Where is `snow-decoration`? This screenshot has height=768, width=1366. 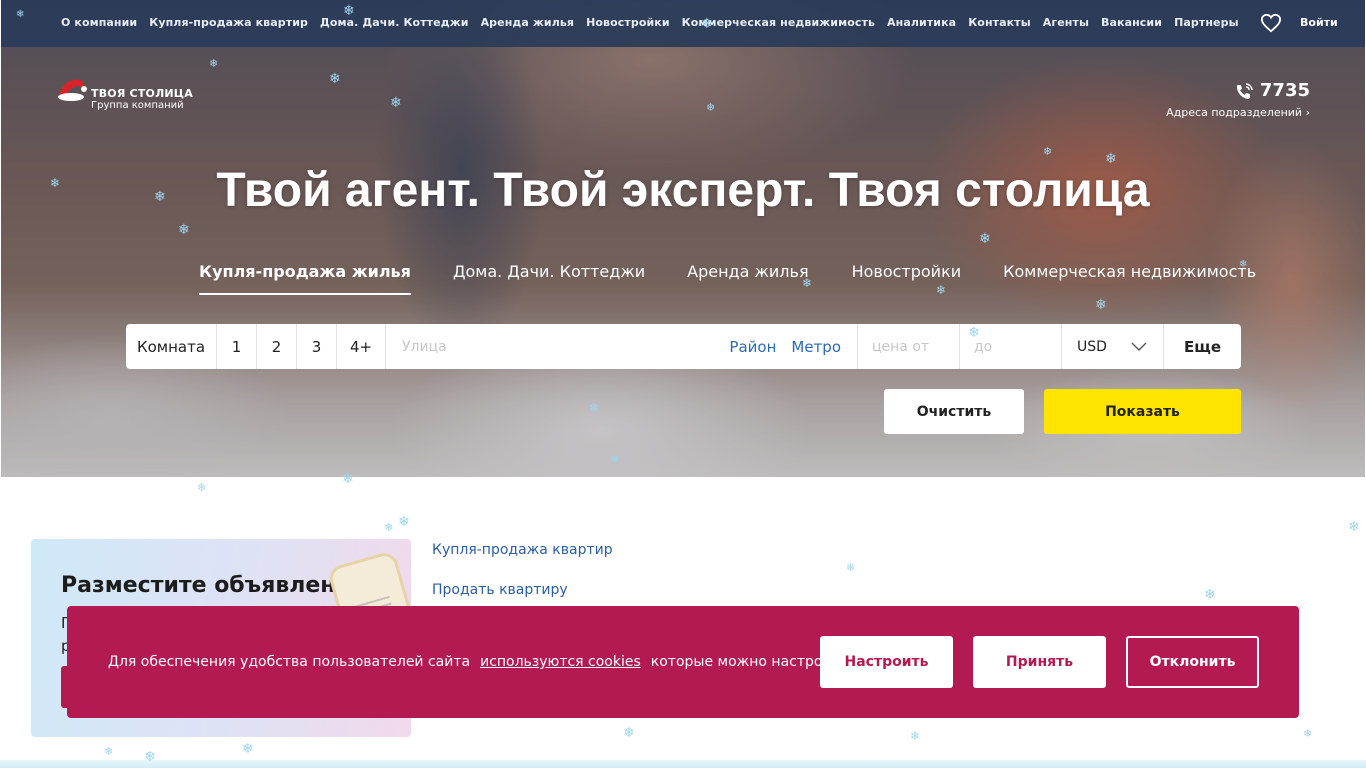
snow-decoration is located at coordinates (683, 764).